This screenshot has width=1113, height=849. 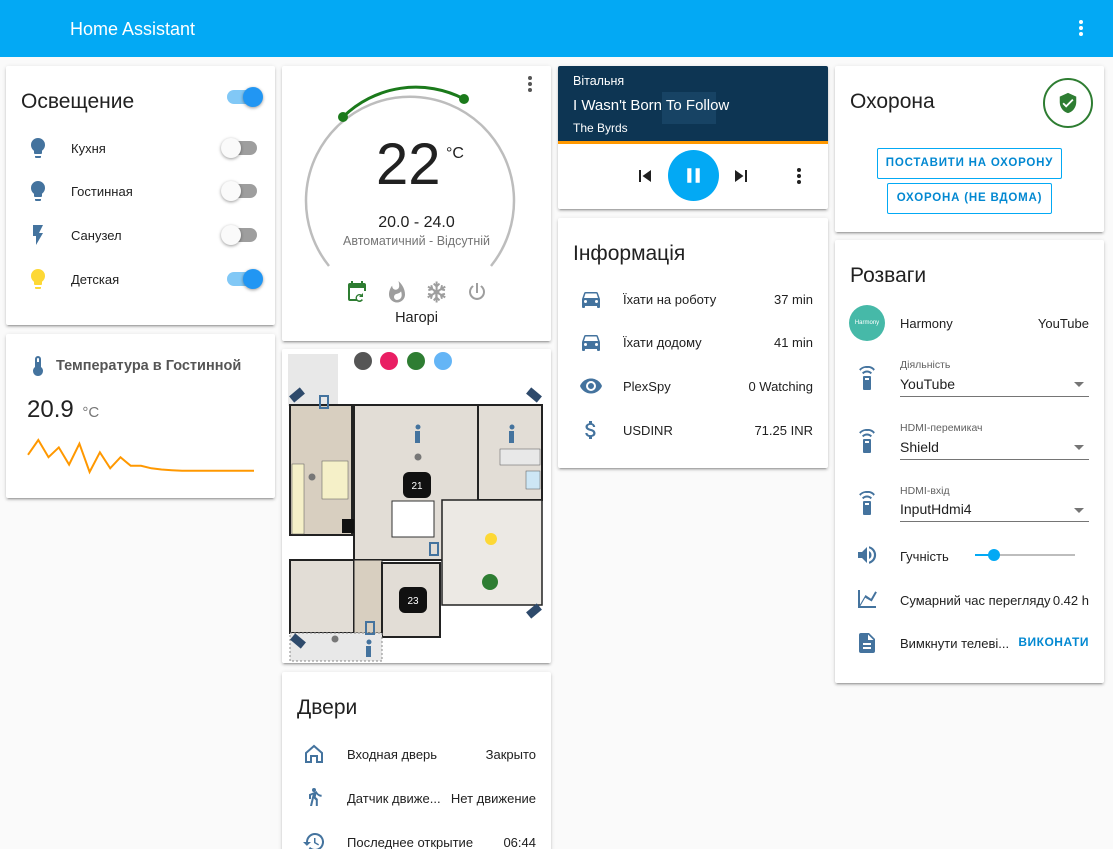 What do you see at coordinates (78, 101) in the screenshot?
I see `lights-title: Освещение` at bounding box center [78, 101].